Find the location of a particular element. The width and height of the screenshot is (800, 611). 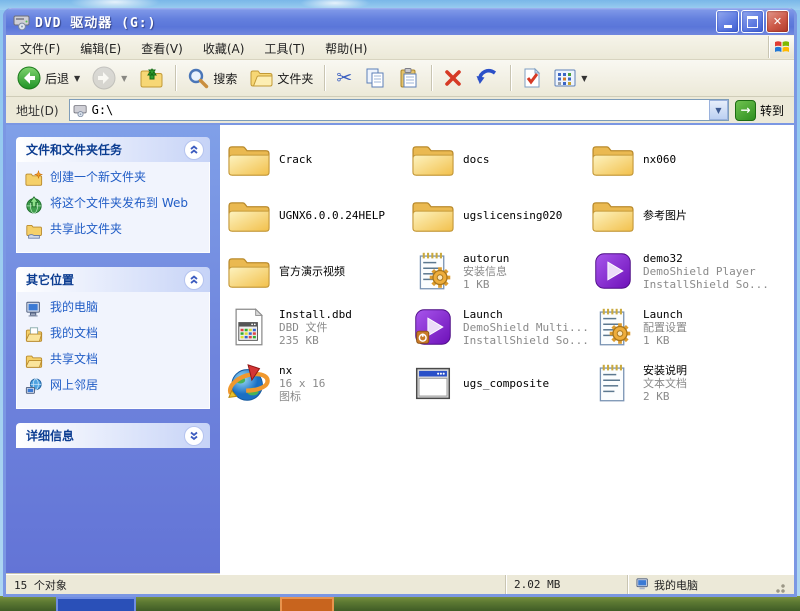

file-item: ugslicensing020 is located at coordinates (500, 215).